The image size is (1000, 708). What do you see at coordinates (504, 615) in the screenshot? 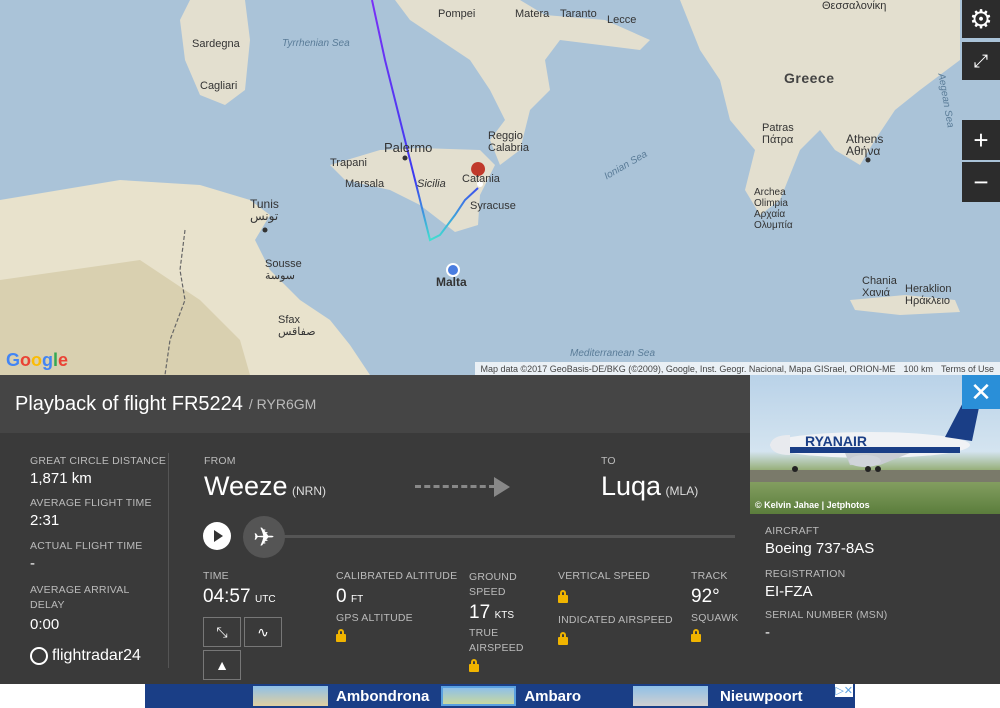
I see `ground-speed-unit: KTS` at bounding box center [504, 615].